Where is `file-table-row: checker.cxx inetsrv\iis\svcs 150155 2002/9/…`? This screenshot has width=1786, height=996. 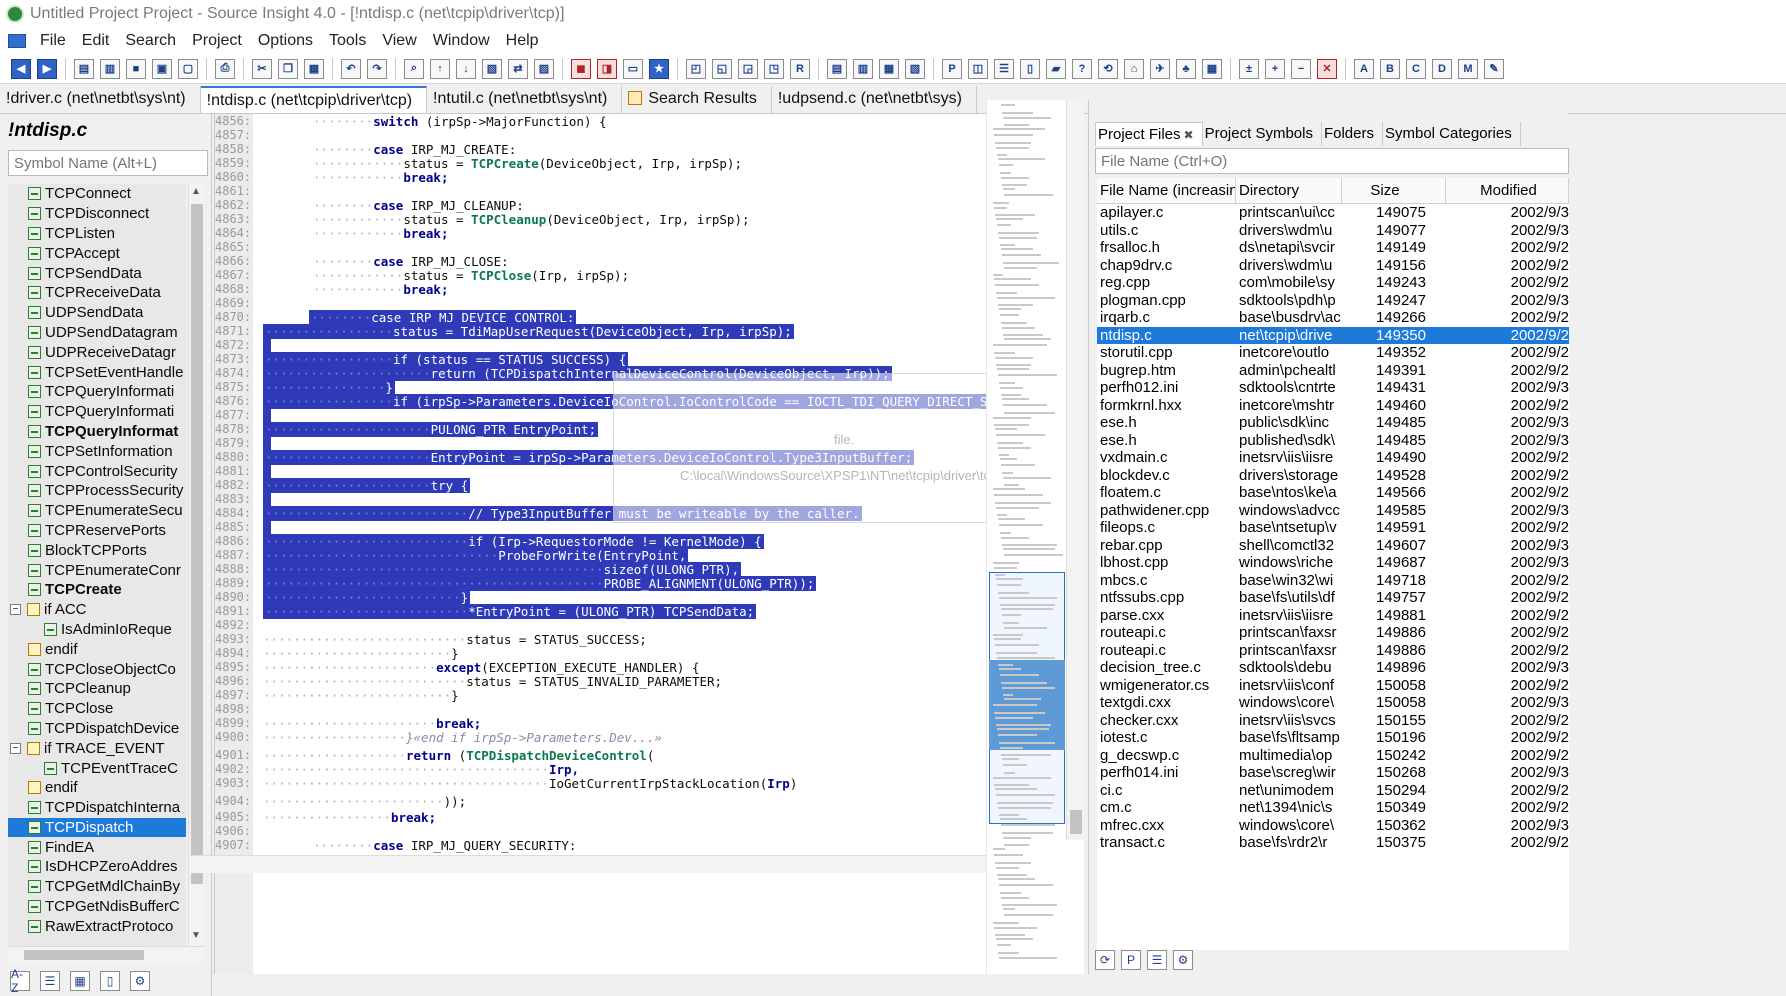 file-table-row: checker.cxx inetsrv\iis\svcs 150155 2002/9/… is located at coordinates (1333, 721).